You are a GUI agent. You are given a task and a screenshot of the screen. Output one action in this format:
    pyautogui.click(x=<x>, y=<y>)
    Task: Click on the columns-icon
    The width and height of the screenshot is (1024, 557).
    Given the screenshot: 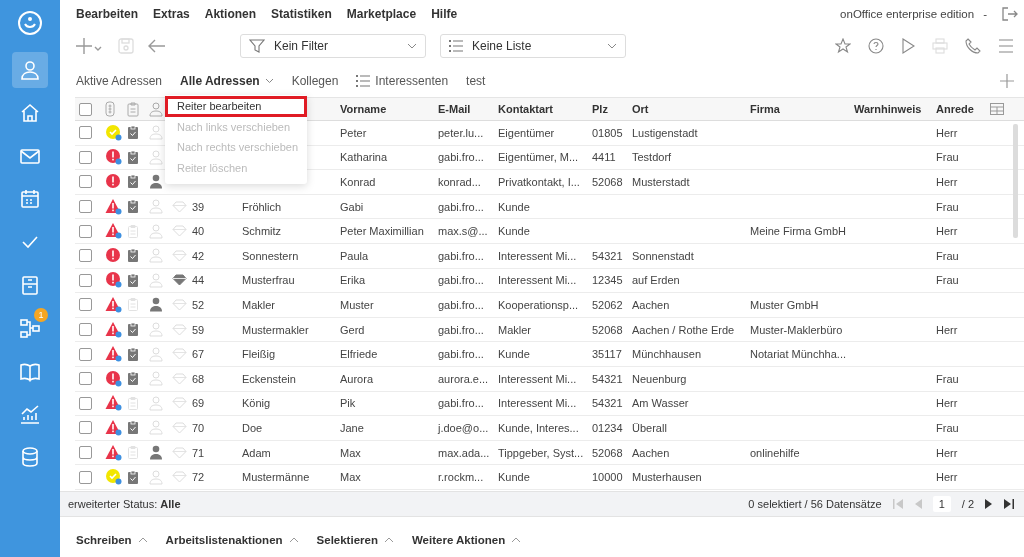 What is the action you would take?
    pyautogui.click(x=997, y=109)
    